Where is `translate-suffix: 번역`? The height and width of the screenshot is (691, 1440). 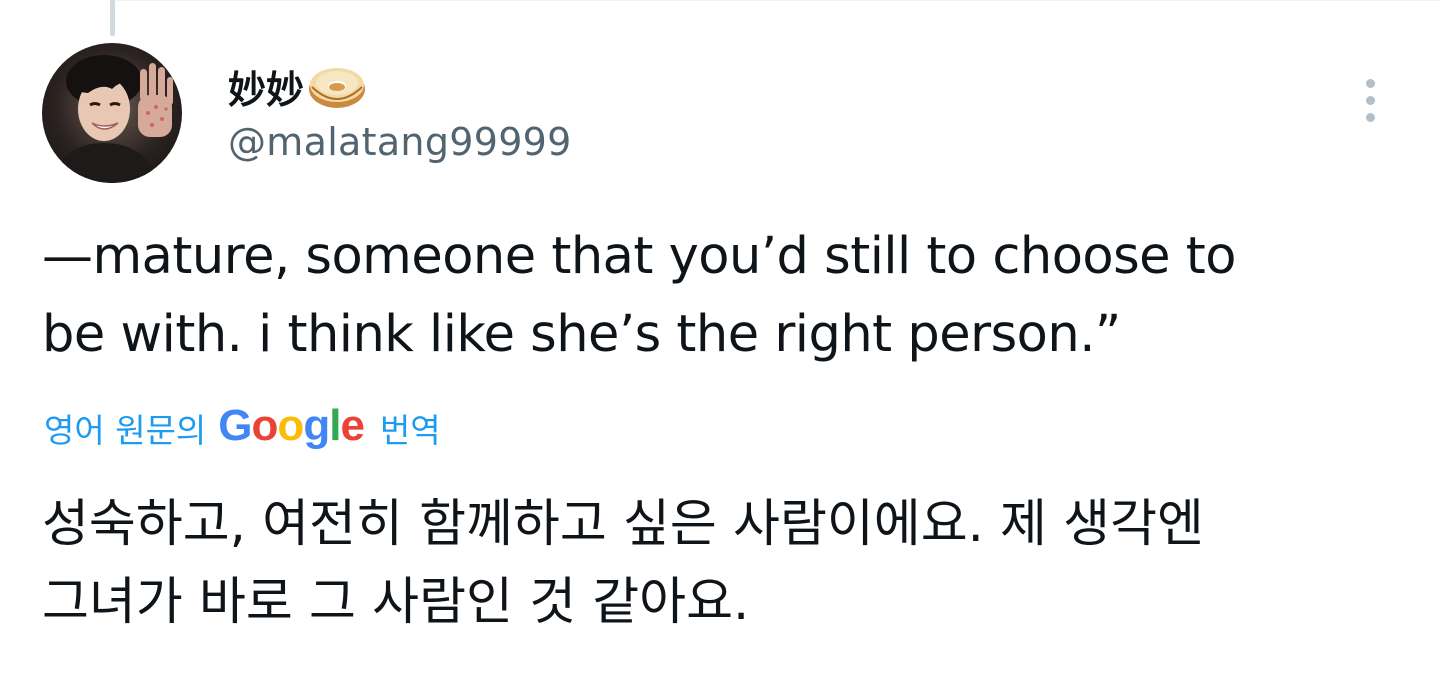
translate-suffix: 번역 is located at coordinates (410, 430).